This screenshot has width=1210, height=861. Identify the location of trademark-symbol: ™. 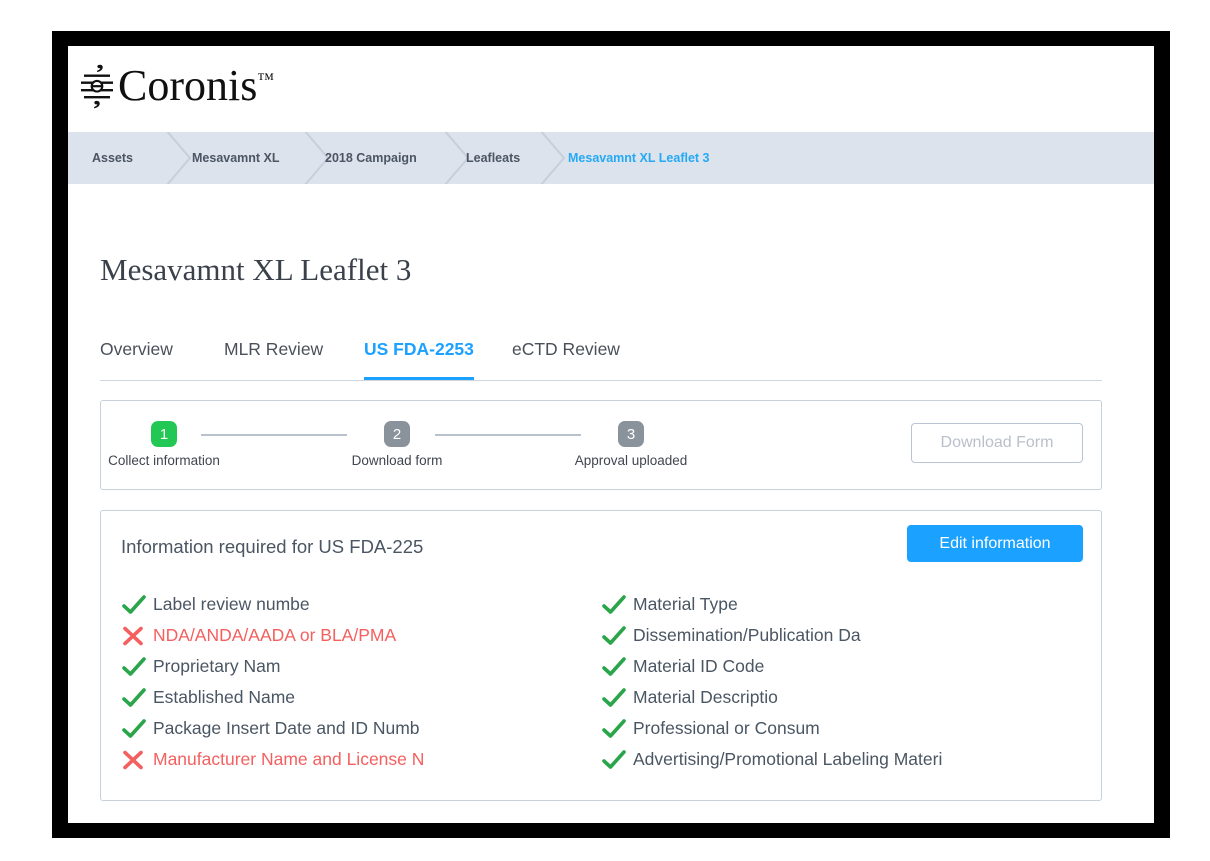
(266, 79).